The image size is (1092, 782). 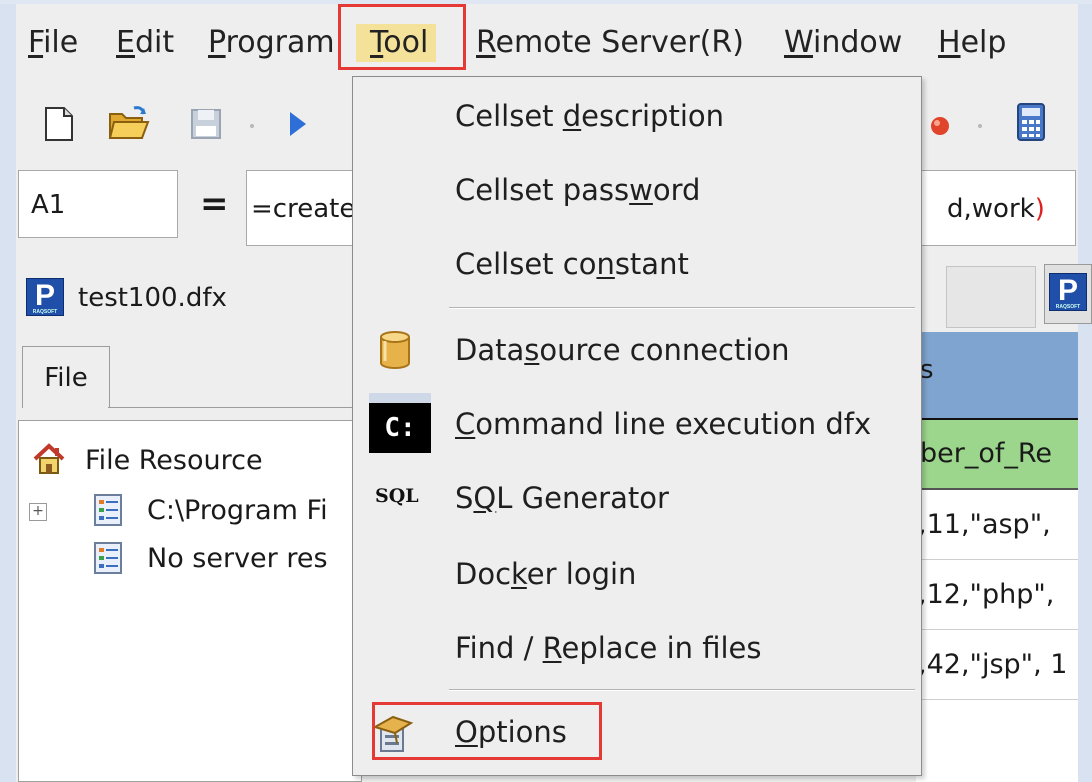 I want to click on tab-file: File, so click(x=66, y=377).